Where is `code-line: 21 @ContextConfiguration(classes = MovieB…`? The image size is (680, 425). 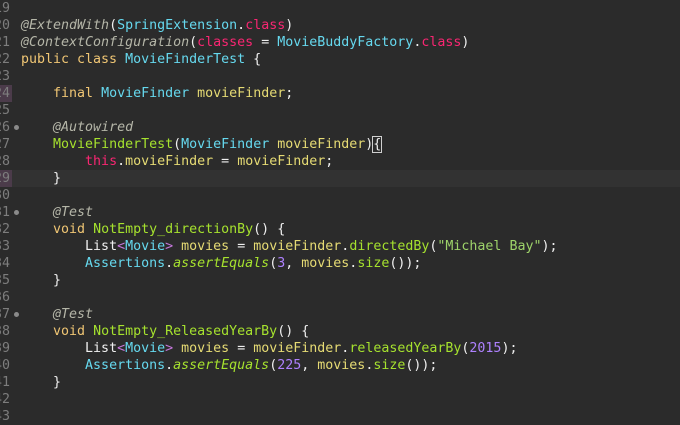 code-line: 21 @ContextConfiguration(classes = MovieB… is located at coordinates (340, 42).